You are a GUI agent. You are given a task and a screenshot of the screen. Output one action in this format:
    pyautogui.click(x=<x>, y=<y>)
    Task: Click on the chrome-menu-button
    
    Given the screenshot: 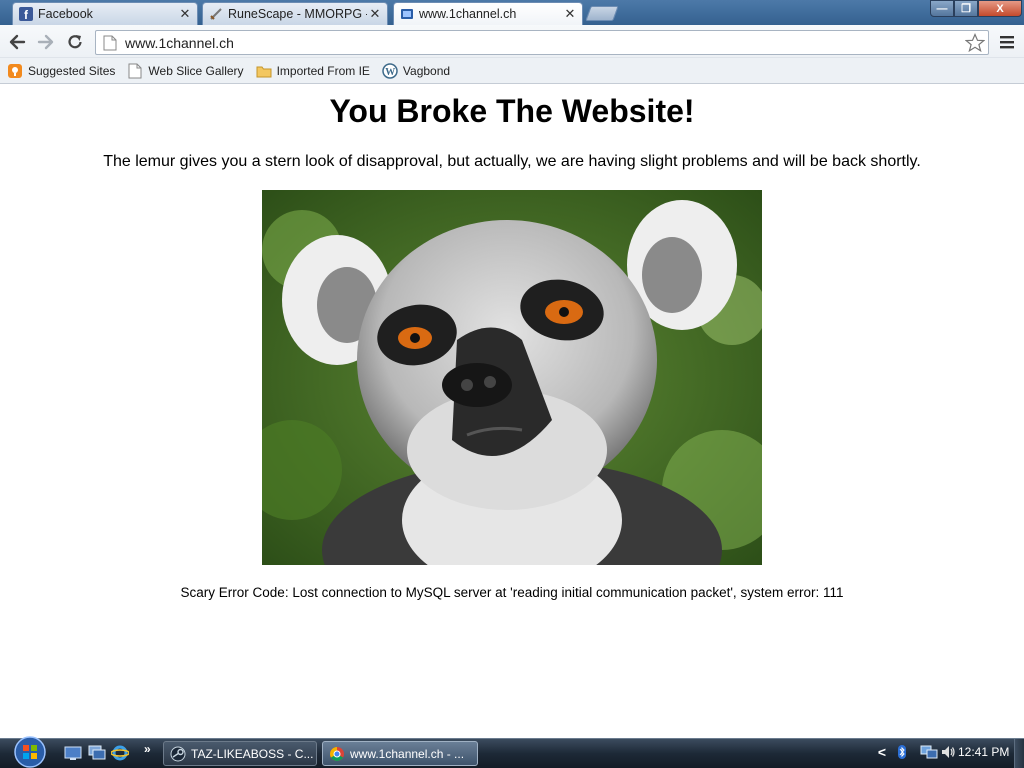 What is the action you would take?
    pyautogui.click(x=1007, y=42)
    